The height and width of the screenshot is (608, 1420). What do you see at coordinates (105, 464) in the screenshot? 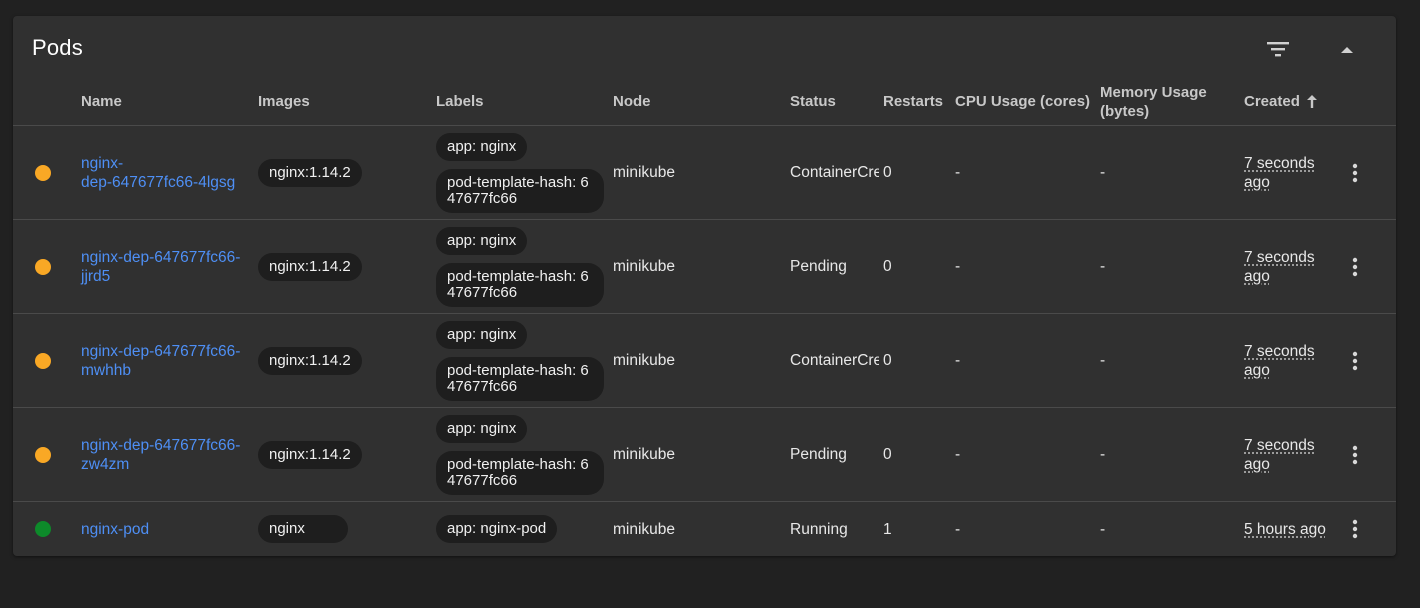
I see `pod-name-line2: zw4zm` at bounding box center [105, 464].